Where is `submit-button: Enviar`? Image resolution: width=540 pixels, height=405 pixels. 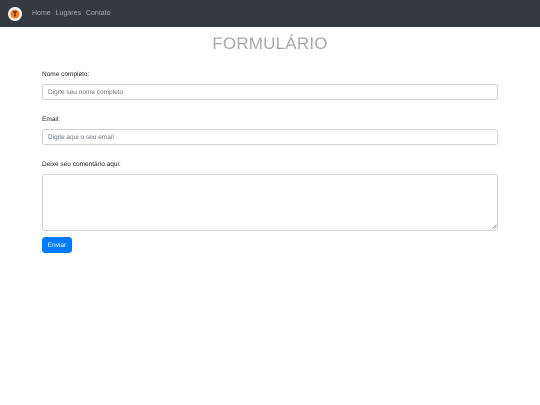 submit-button: Enviar is located at coordinates (57, 245).